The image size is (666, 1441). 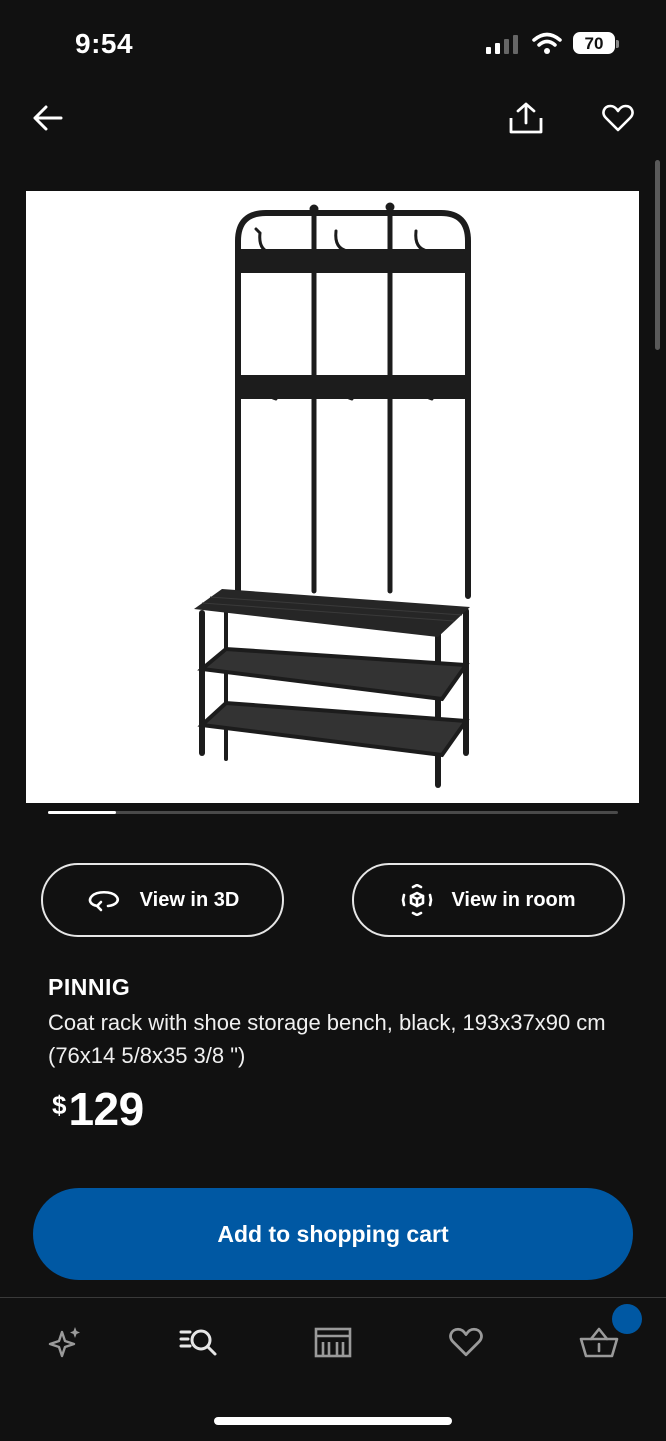 I want to click on product-name: PINNIG, so click(x=89, y=987).